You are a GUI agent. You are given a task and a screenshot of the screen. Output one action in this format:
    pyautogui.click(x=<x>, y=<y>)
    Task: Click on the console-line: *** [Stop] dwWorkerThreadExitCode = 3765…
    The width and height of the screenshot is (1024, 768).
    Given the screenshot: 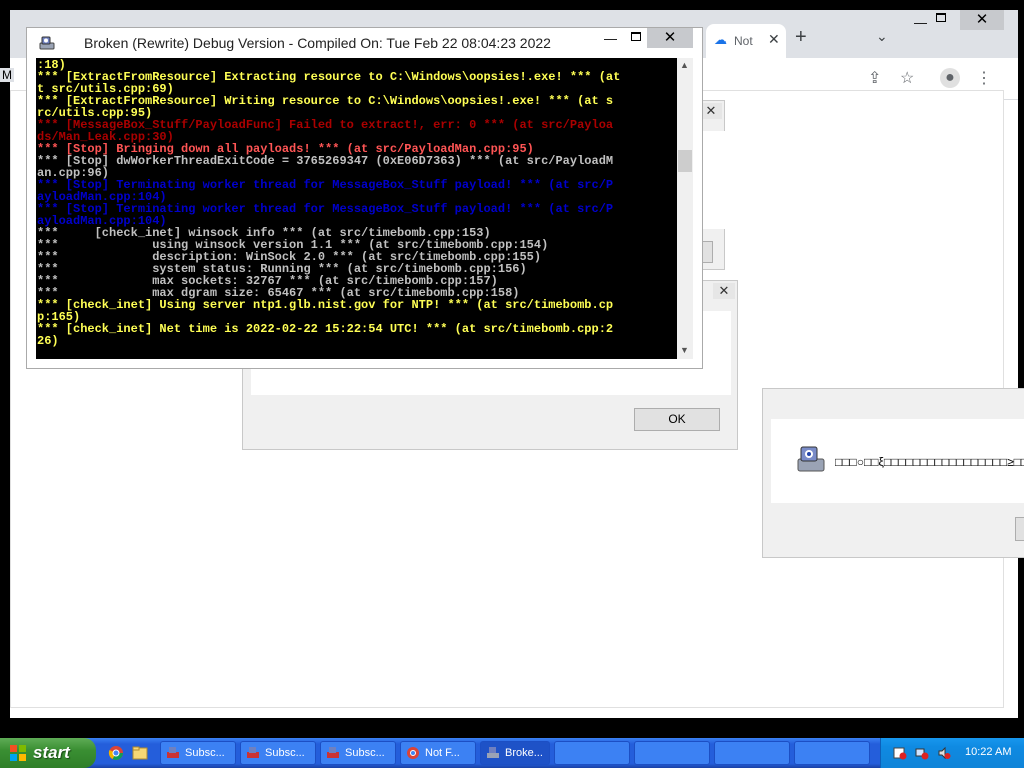 What is the action you would take?
    pyautogui.click(x=325, y=161)
    